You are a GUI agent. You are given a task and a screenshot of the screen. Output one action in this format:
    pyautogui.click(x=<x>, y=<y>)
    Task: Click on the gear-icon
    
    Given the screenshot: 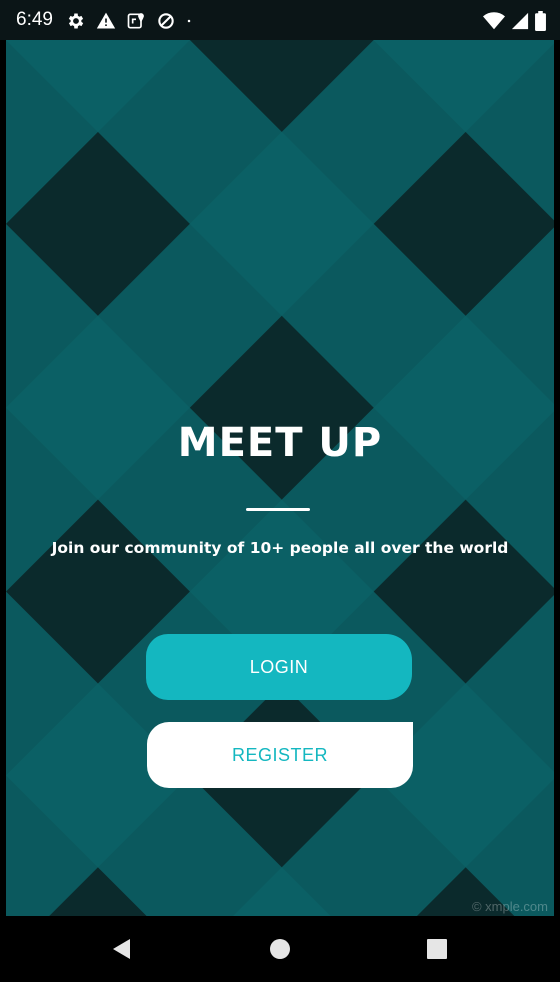 What is the action you would take?
    pyautogui.click(x=76, y=21)
    